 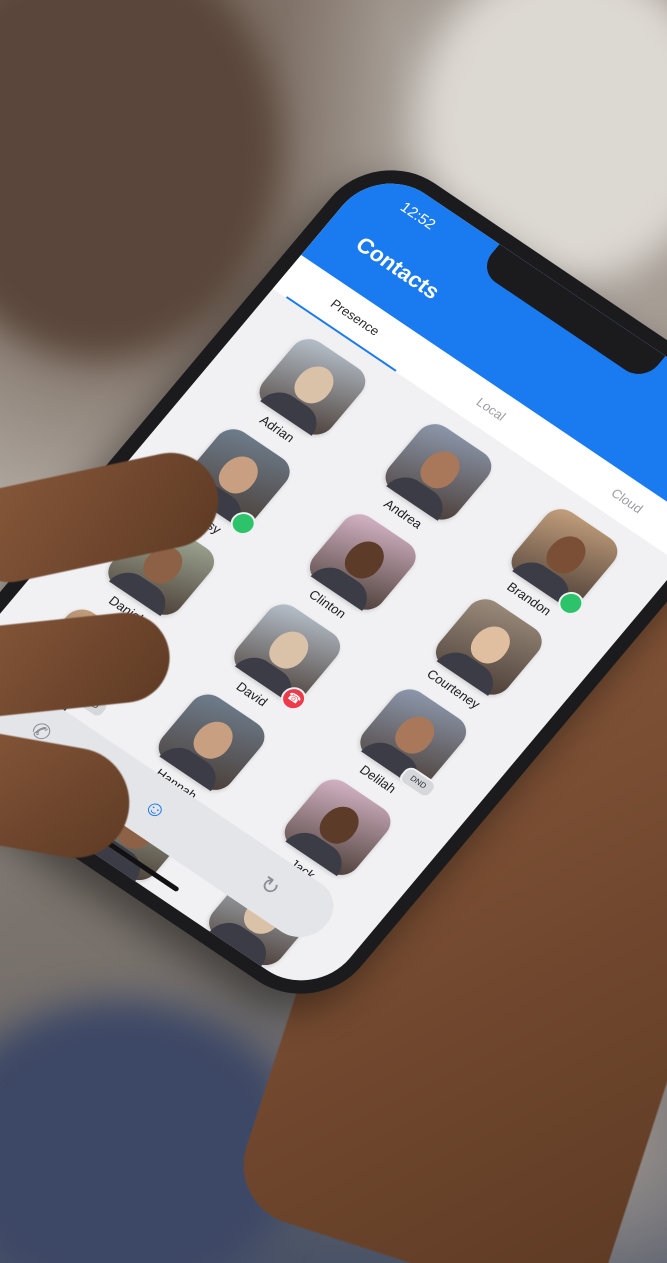 I want to click on history-icon: ↻, so click(x=269, y=886).